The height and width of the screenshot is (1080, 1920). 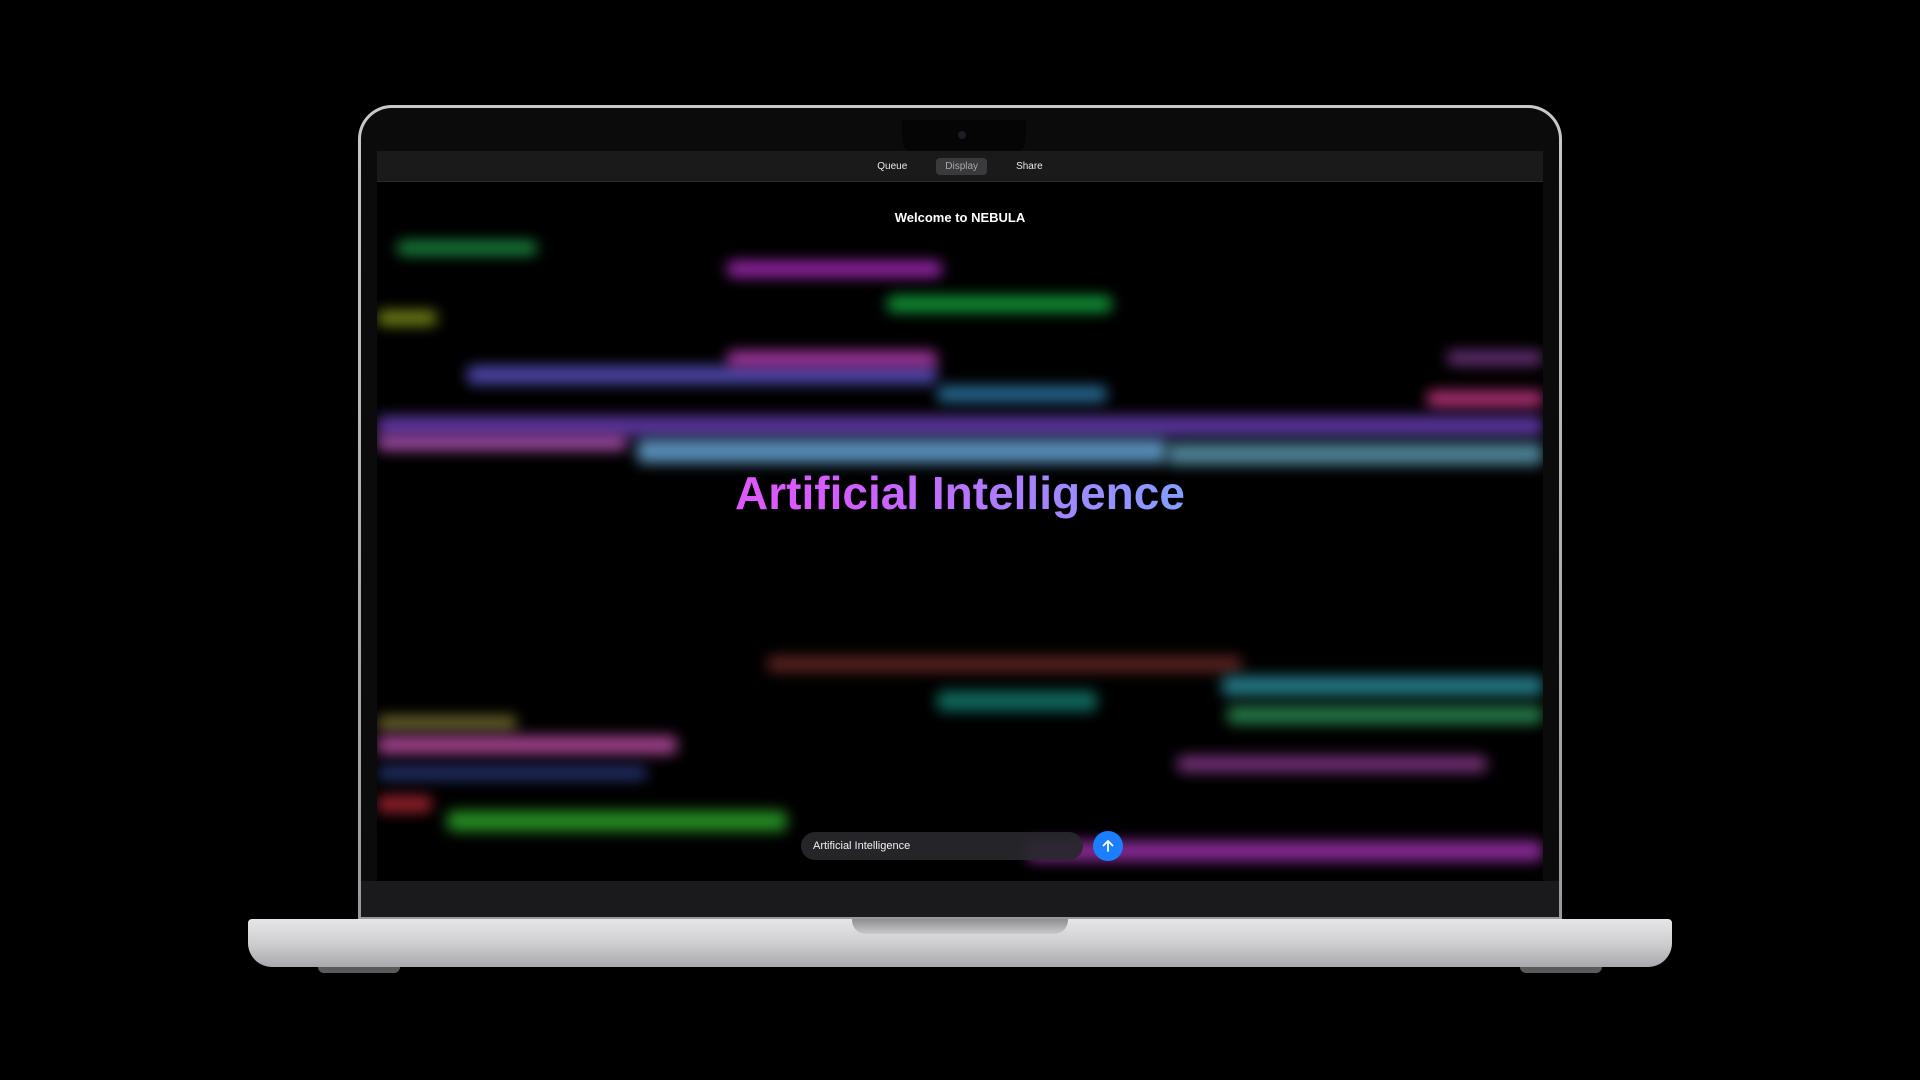 What do you see at coordinates (947, 846) in the screenshot?
I see `prompt-input` at bounding box center [947, 846].